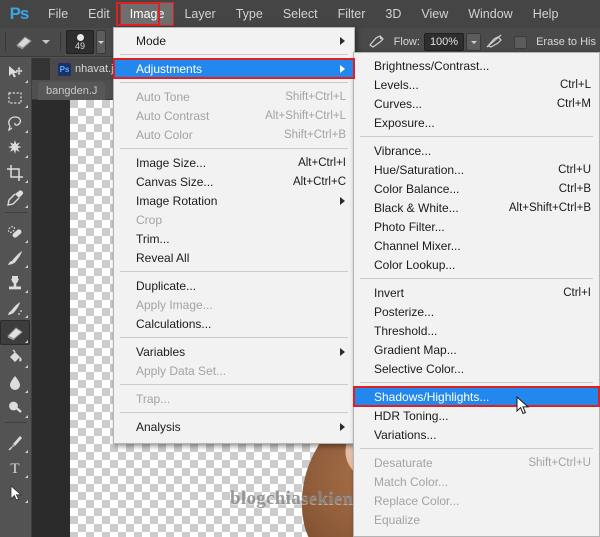 The image size is (600, 537). Describe the element at coordinates (169, 68) in the screenshot. I see `image-menu-item-label: Adjustments` at that location.